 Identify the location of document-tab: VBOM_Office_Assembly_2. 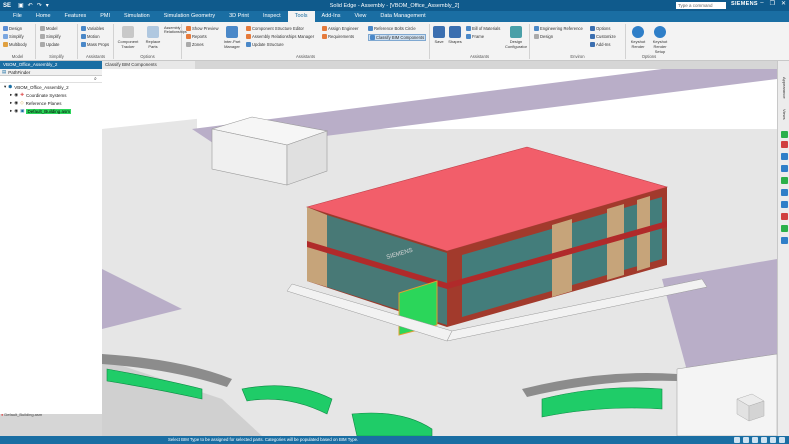
(51, 65).